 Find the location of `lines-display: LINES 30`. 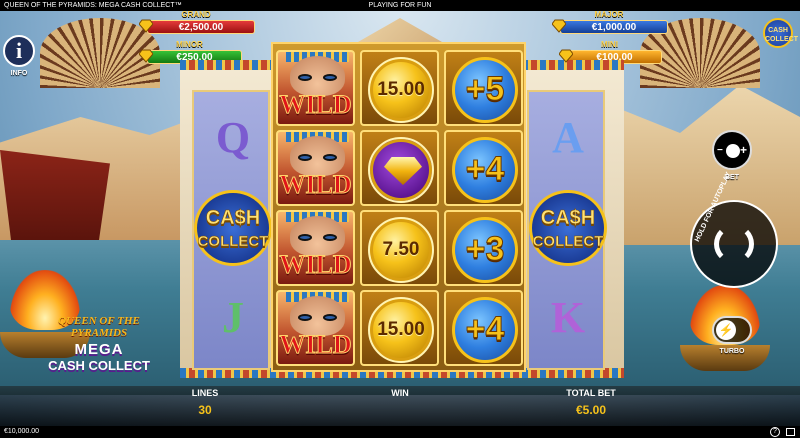

lines-display: LINES 30 is located at coordinates (205, 402).